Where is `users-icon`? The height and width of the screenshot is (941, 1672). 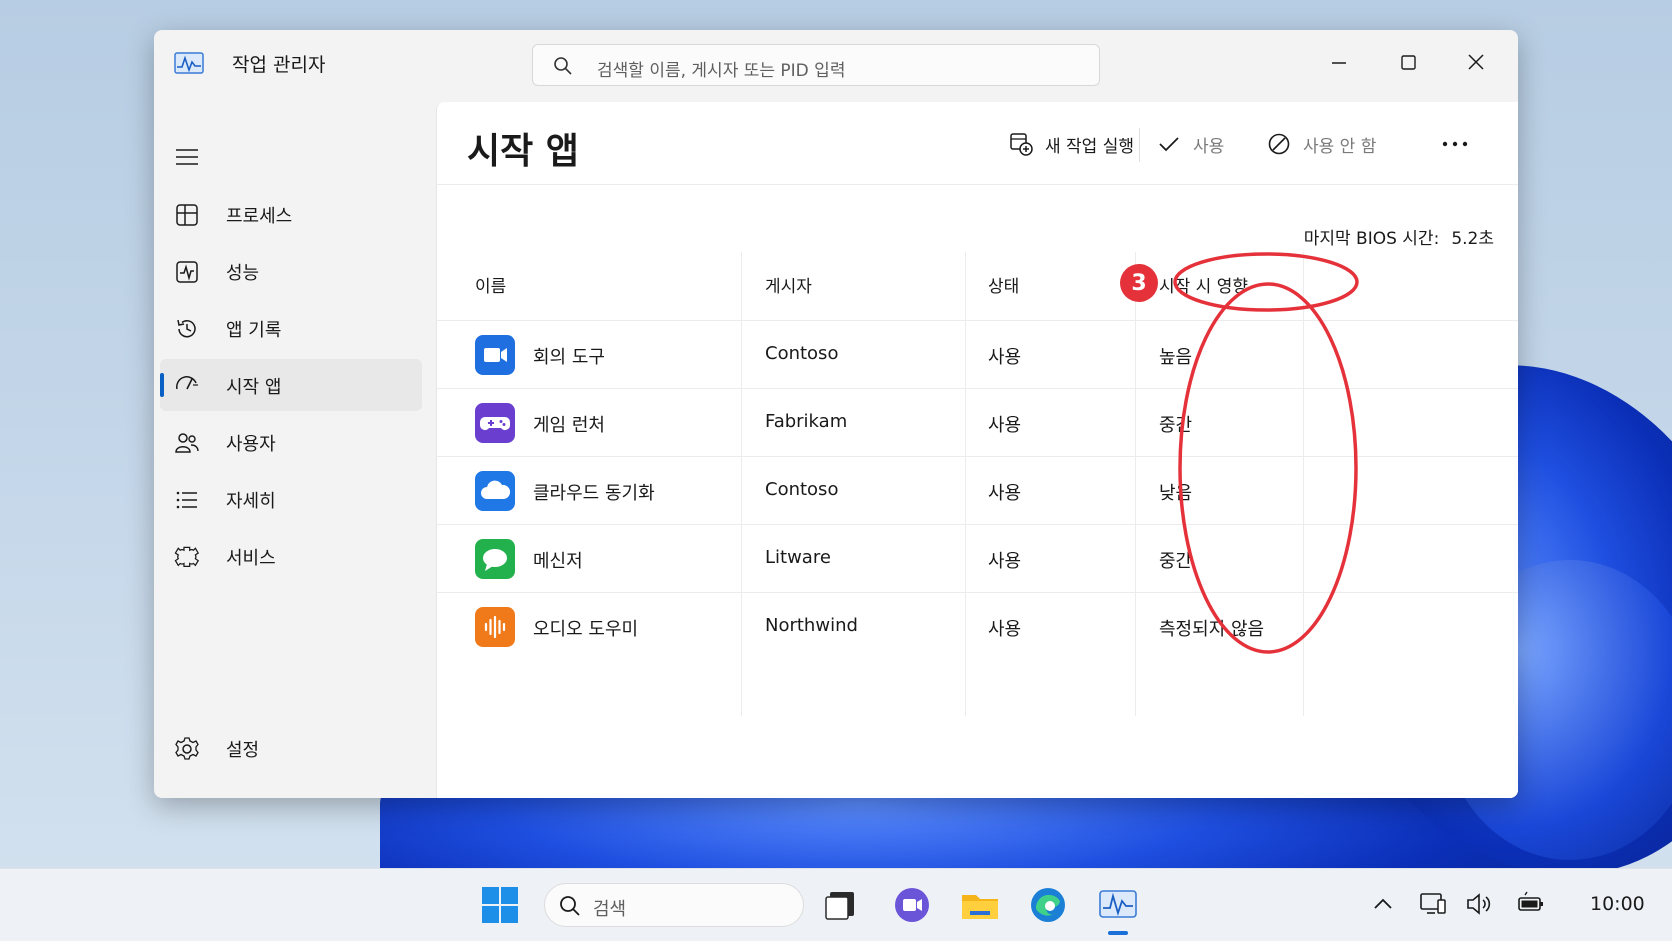
users-icon is located at coordinates (187, 443).